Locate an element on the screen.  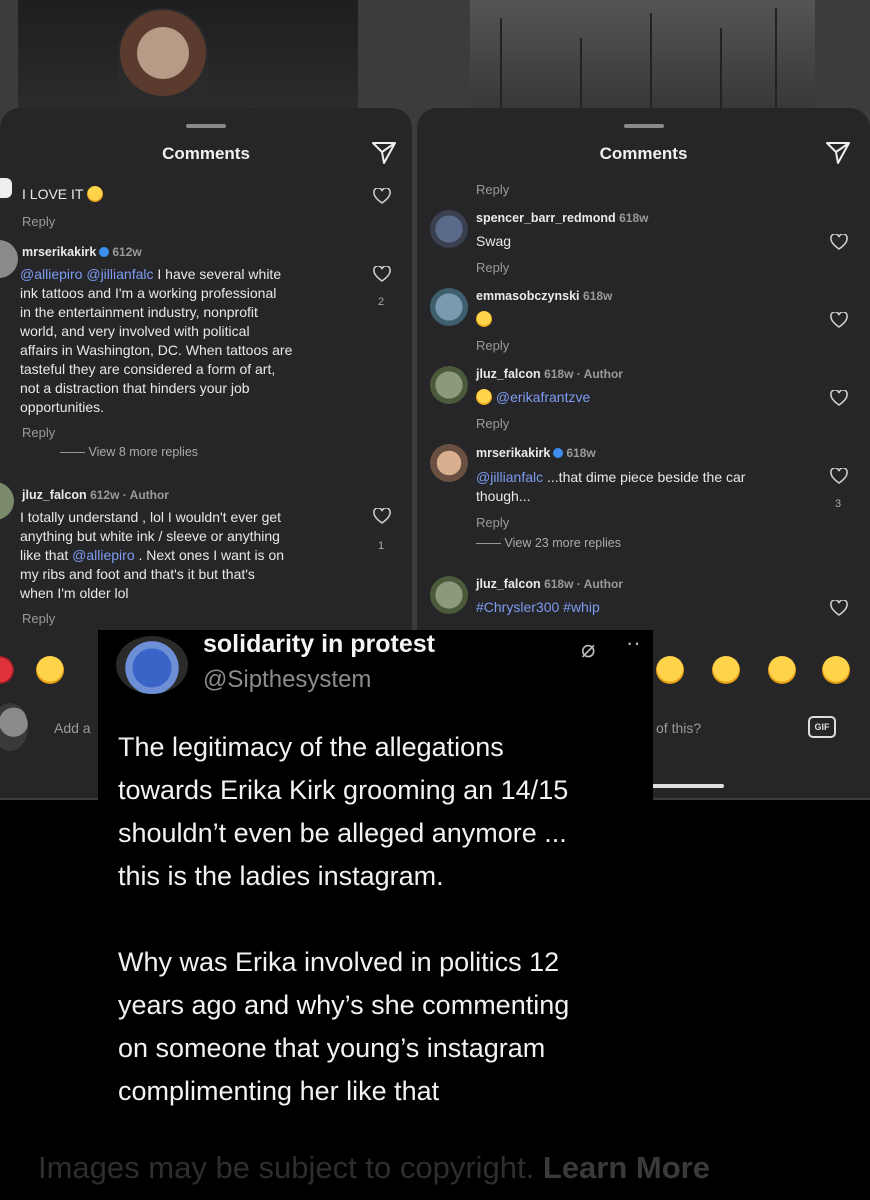
like-count: 3 is located at coordinates (838, 504).